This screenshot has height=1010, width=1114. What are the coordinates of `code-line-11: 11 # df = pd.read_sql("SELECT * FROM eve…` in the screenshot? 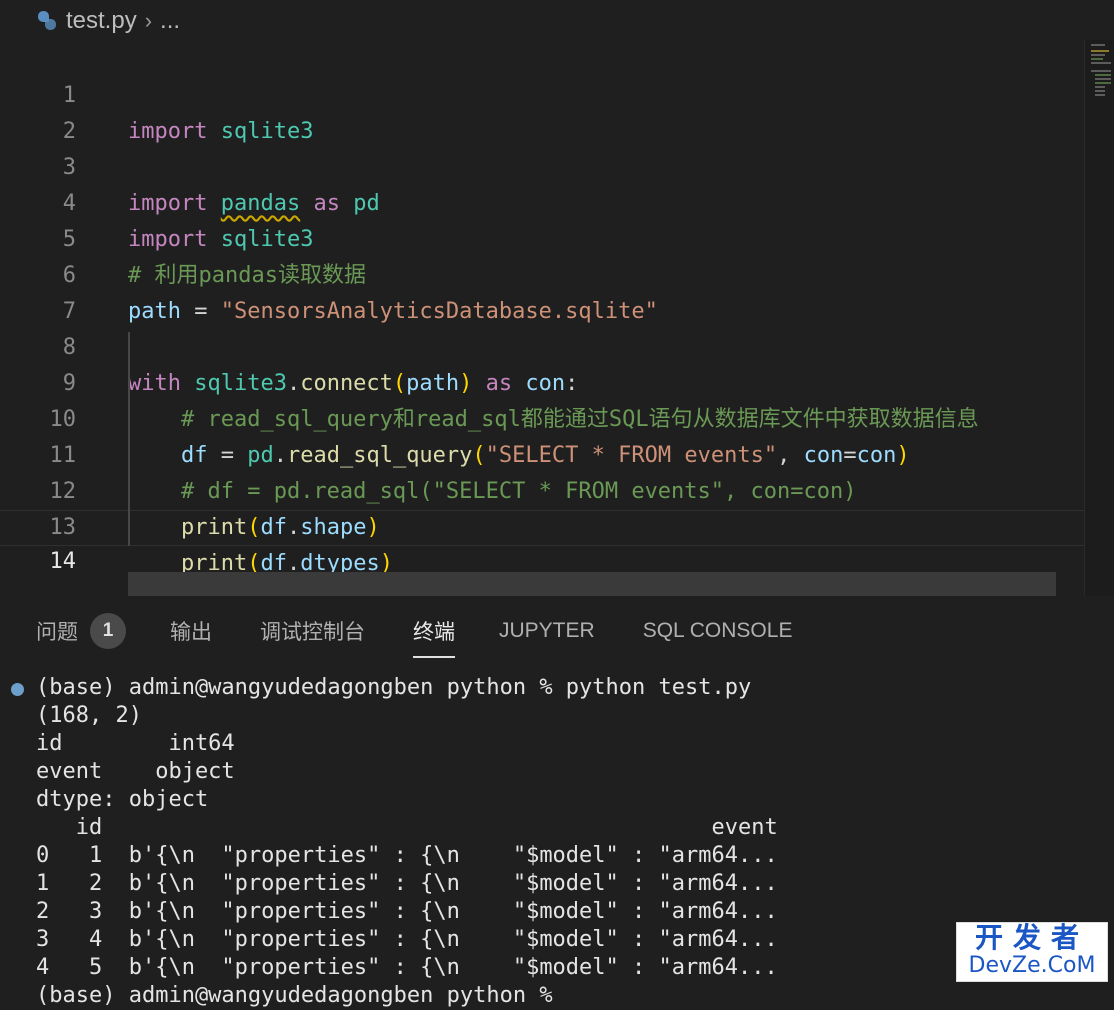 It's located at (542, 453).